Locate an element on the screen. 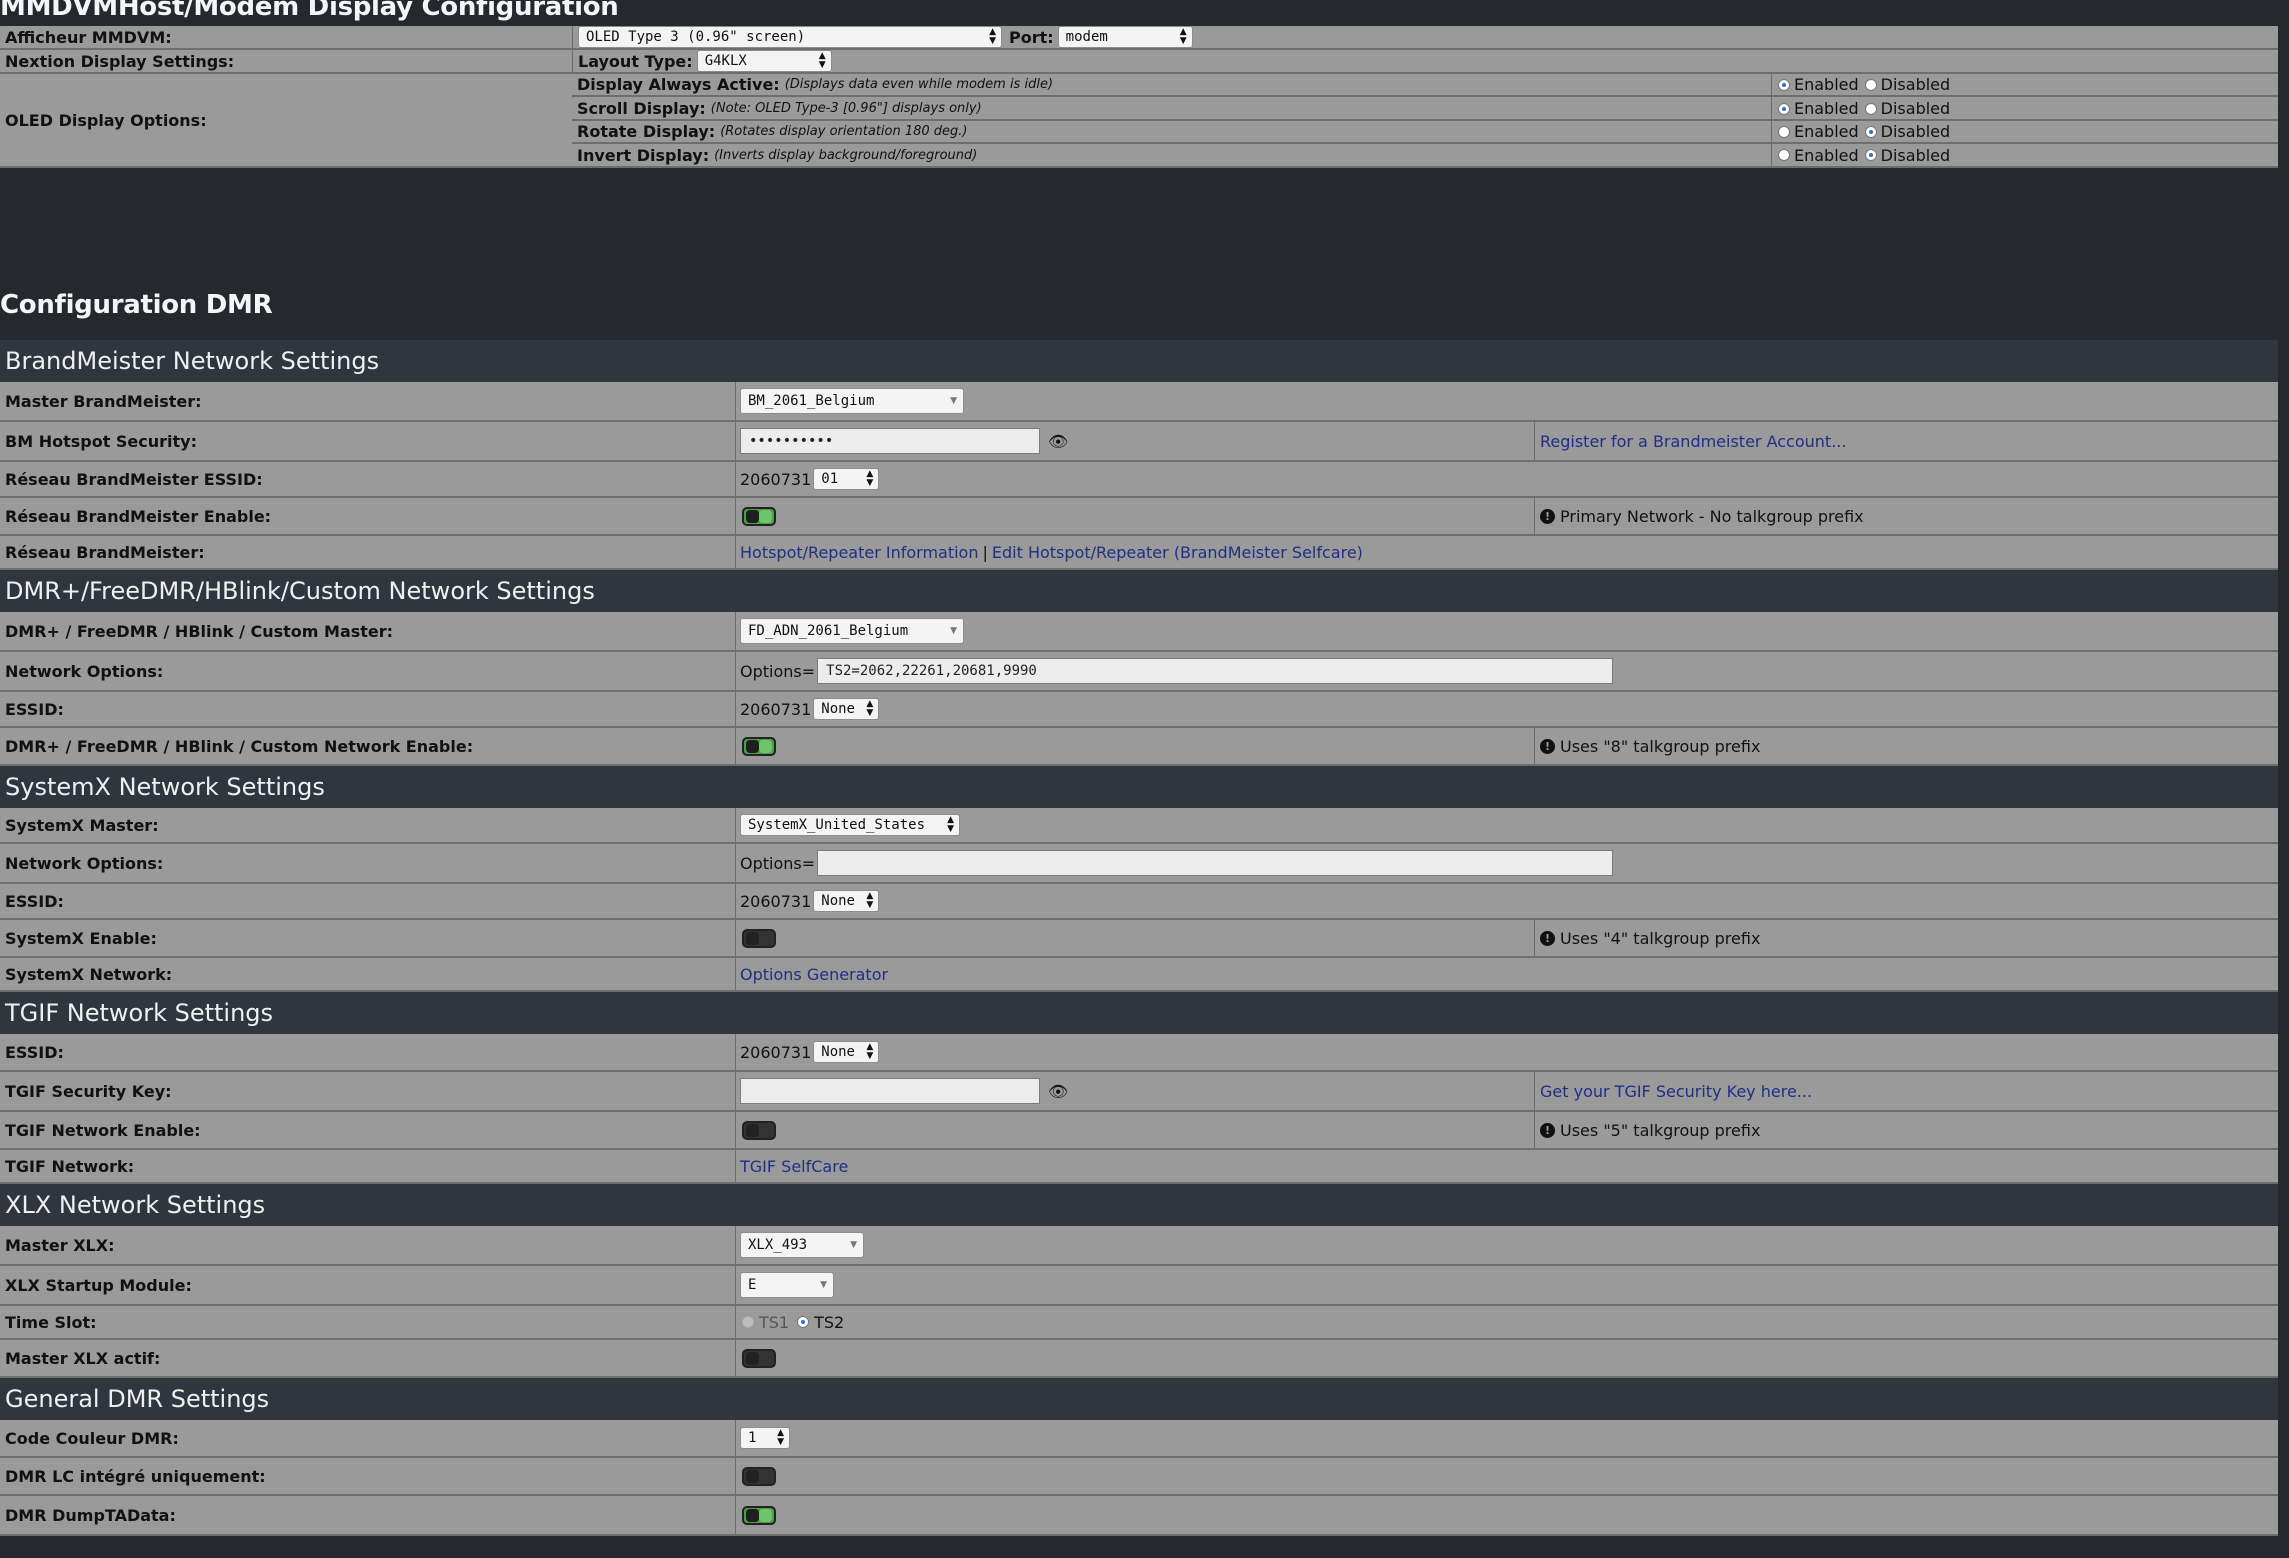 This screenshot has width=2289, height=1558. color-code-select: 1 ▲ ▼ is located at coordinates (765, 1438).